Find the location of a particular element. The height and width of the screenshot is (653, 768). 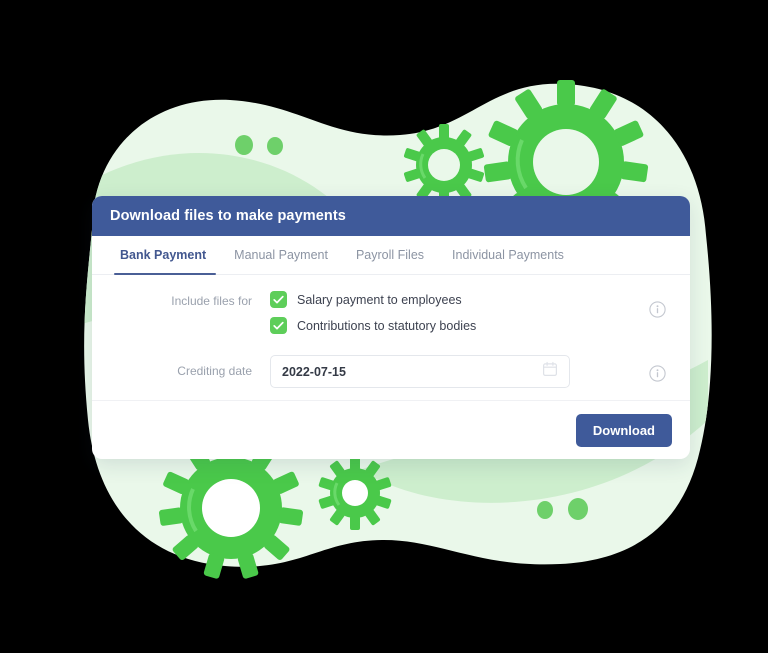

checkbox-label: Salary payment to employees is located at coordinates (379, 299).